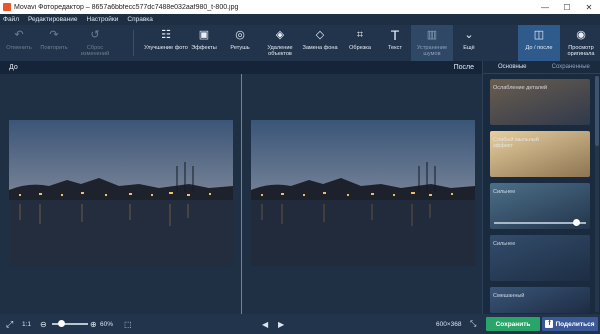 The height and width of the screenshot is (334, 600). What do you see at coordinates (128, 324) in the screenshot?
I see `hand-icon: ⬚` at bounding box center [128, 324].